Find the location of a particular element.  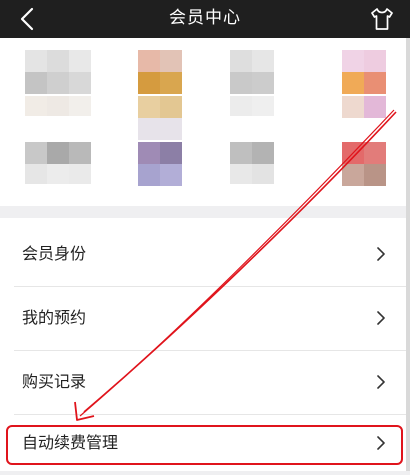

menu-item-label: 会员身份 is located at coordinates (54, 253).